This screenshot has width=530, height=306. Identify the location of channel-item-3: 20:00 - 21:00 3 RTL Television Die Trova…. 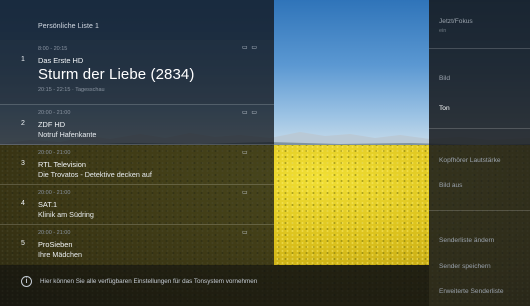
(137, 164).